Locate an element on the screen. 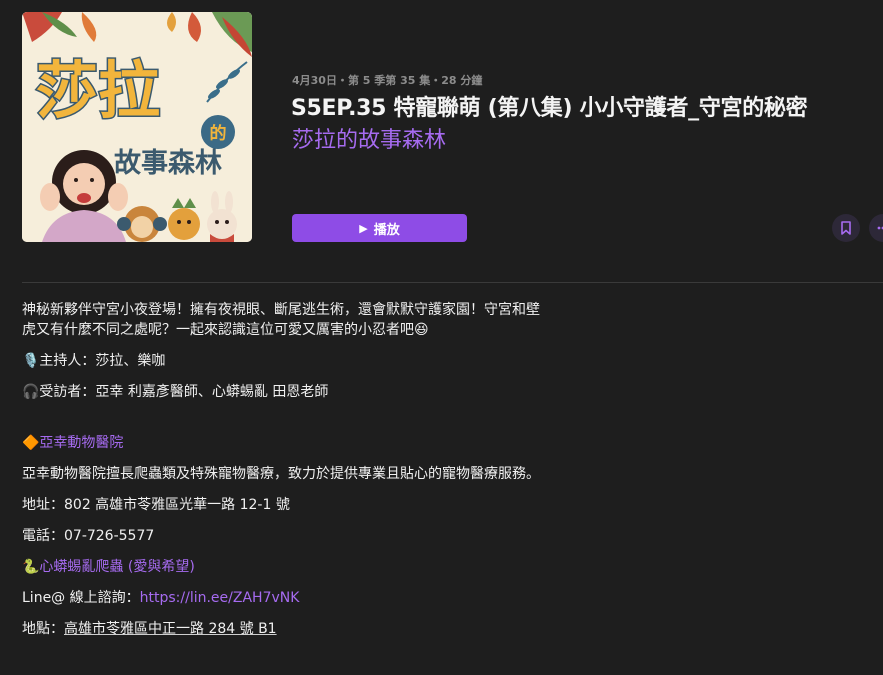 The image size is (883, 675). play-icon: ▶ is located at coordinates (363, 228).